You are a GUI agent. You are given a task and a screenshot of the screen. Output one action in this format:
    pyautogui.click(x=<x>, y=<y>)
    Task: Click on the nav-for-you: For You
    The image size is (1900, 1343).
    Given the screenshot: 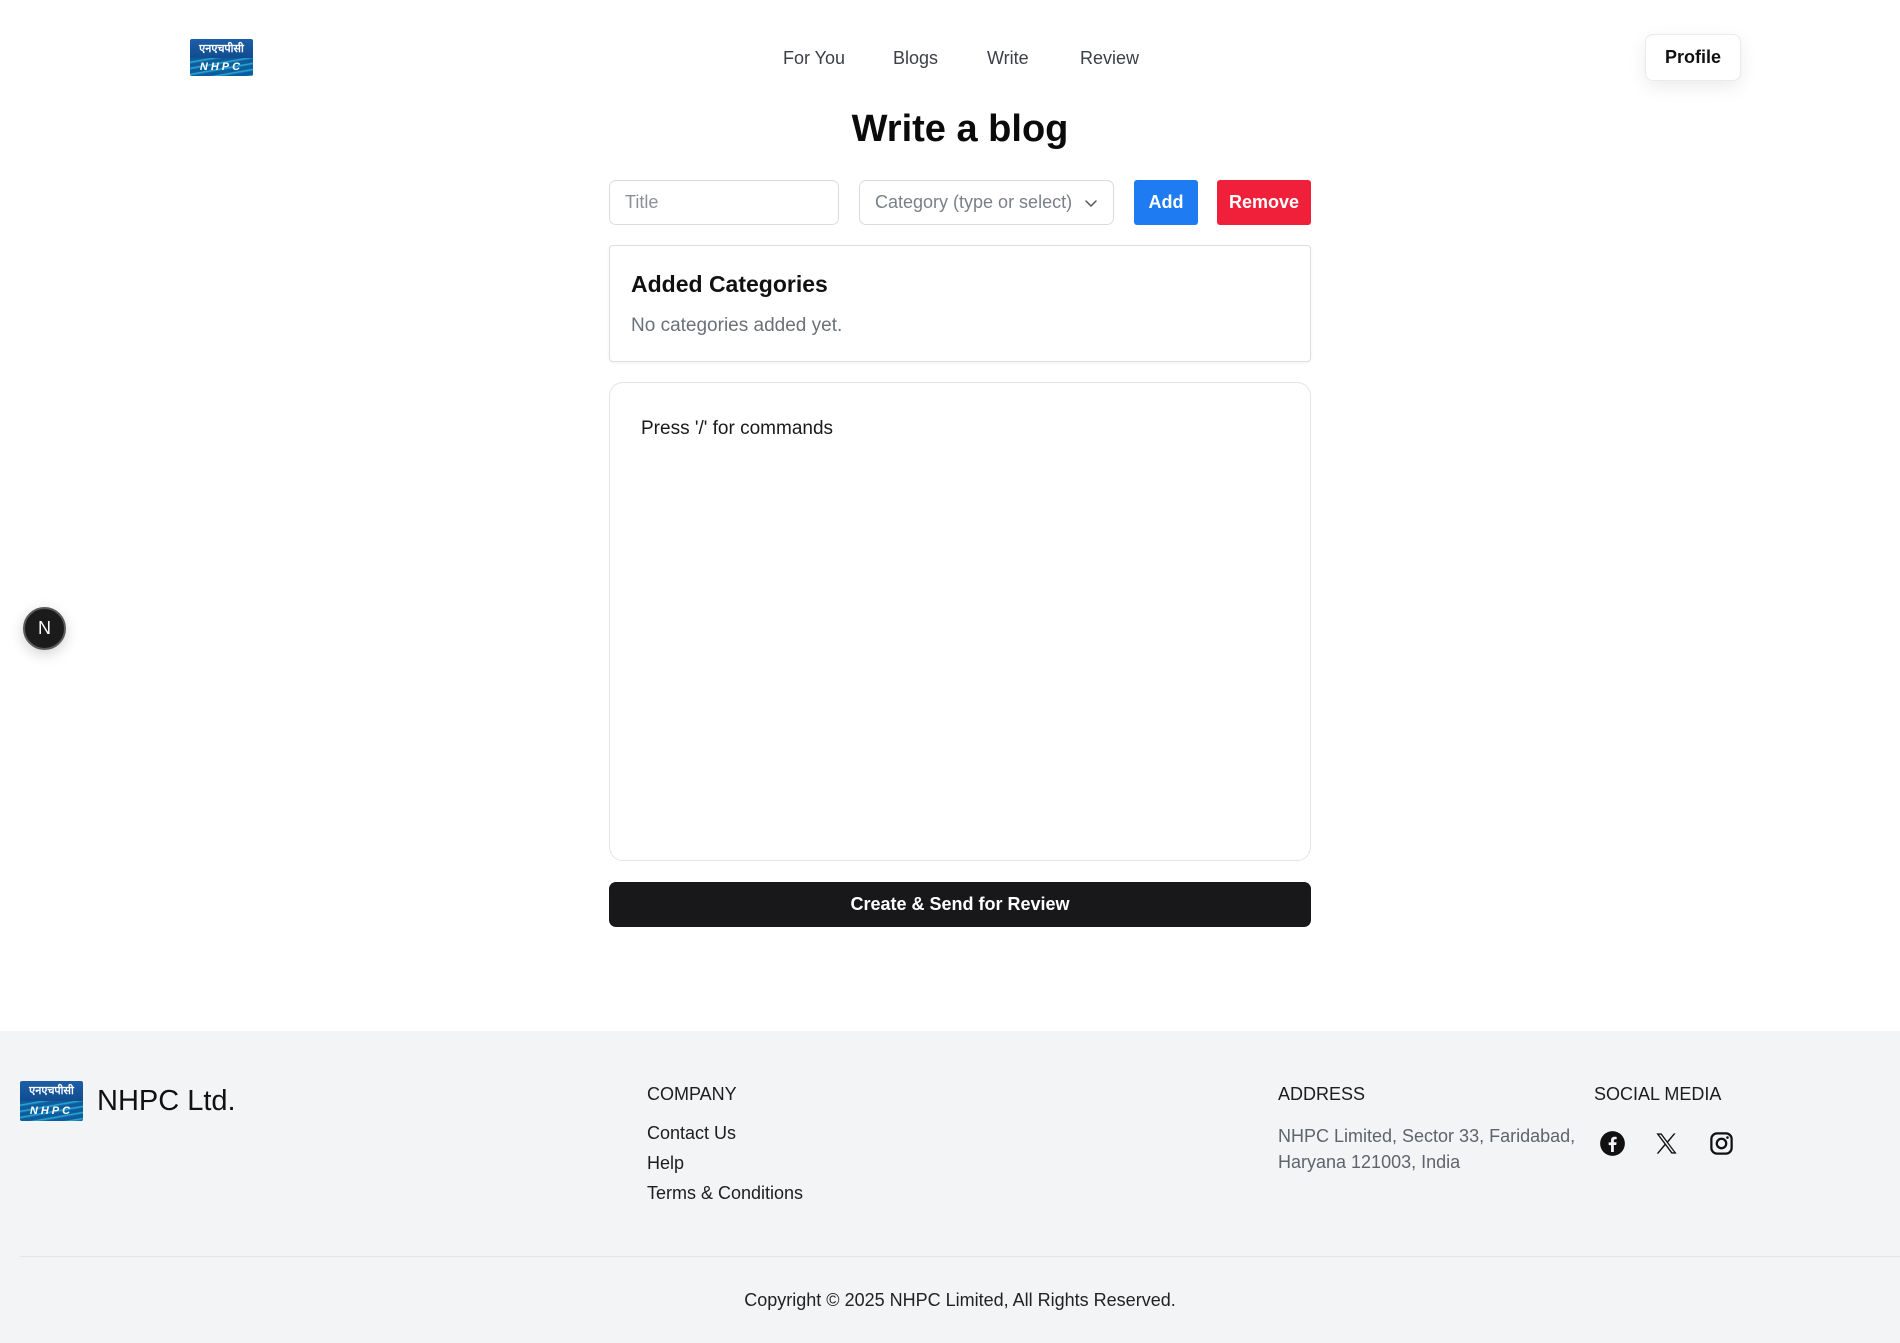 What is the action you would take?
    pyautogui.click(x=814, y=58)
    